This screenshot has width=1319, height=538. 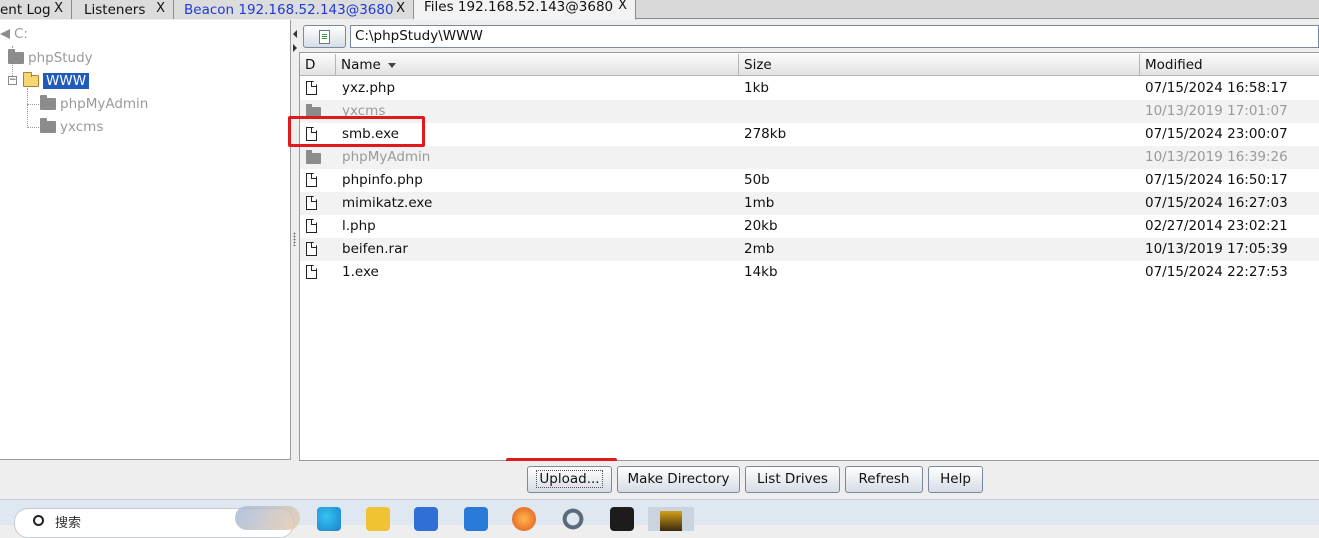 What do you see at coordinates (809, 272) in the screenshot?
I see `table-row: 1.exe 14kb 07/15/2024 22:27:53` at bounding box center [809, 272].